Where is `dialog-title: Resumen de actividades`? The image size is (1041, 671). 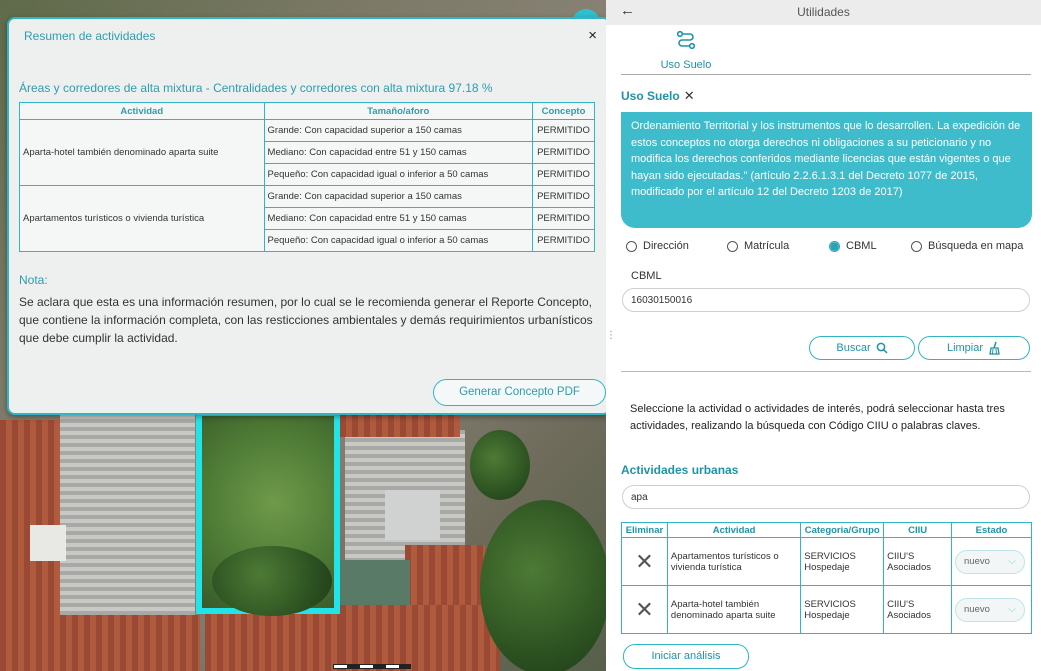 dialog-title: Resumen de actividades is located at coordinates (90, 36).